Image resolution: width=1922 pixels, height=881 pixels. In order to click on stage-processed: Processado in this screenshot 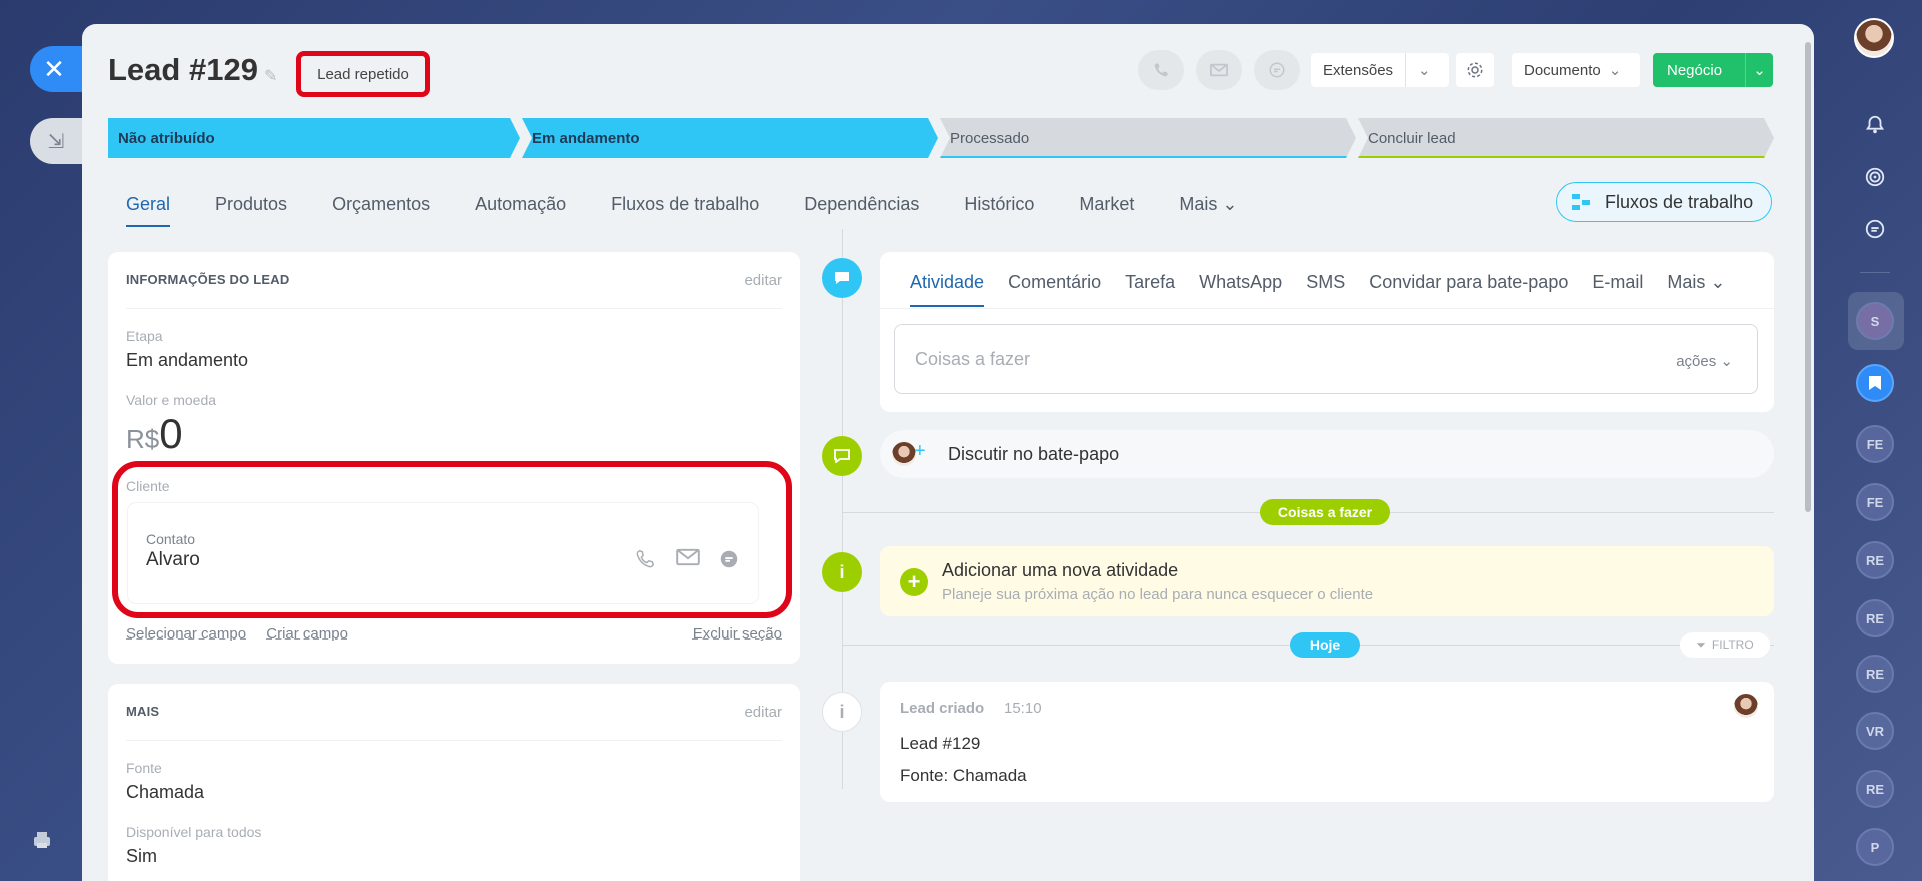, I will do `click(1148, 138)`.